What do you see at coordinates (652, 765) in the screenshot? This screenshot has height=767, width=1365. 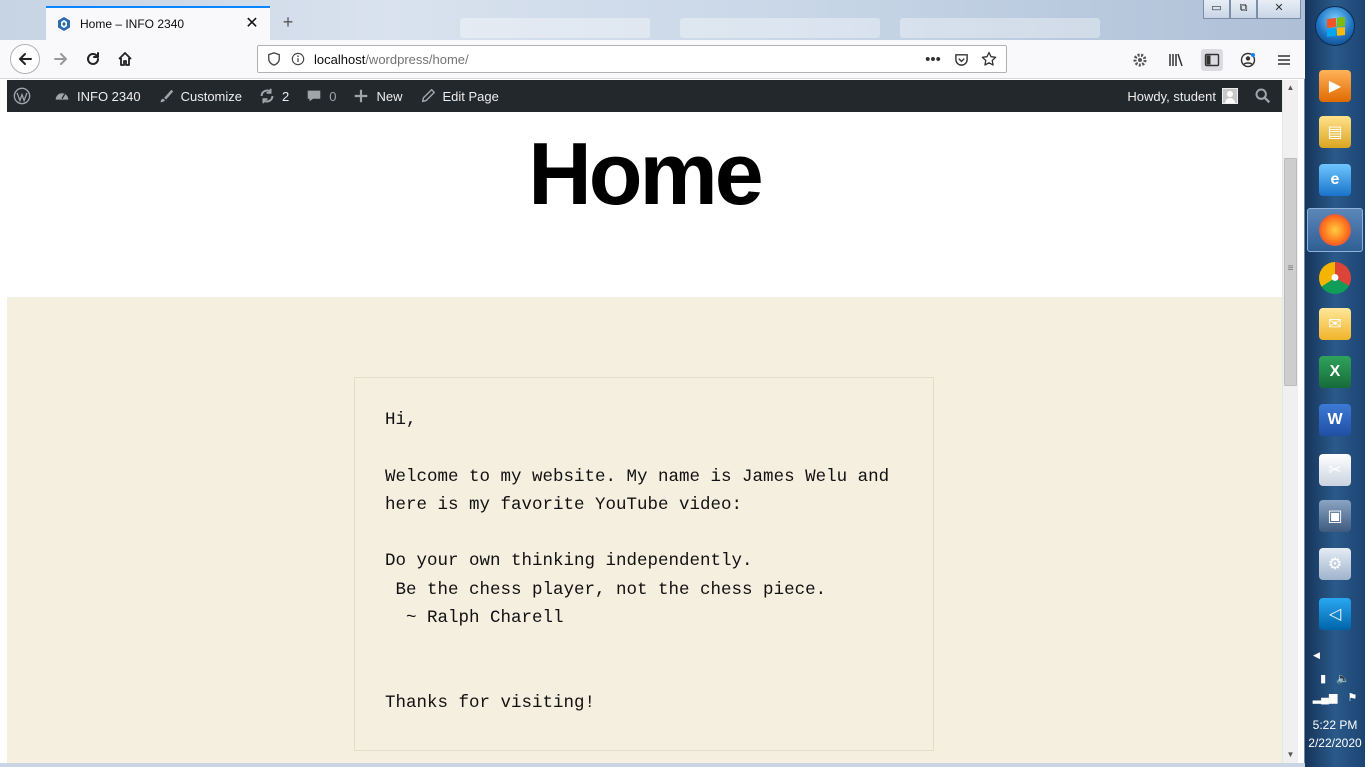 I see `window-frame-bottom` at bounding box center [652, 765].